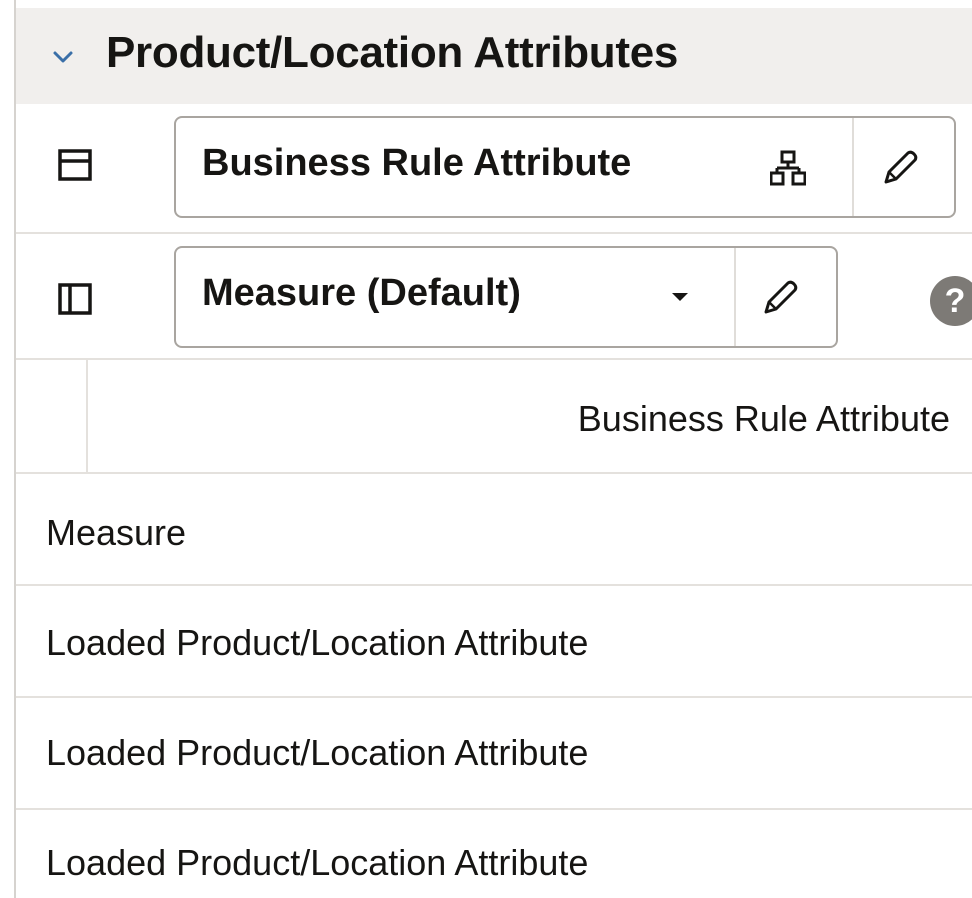  I want to click on caret-down-icon, so click(680, 297).